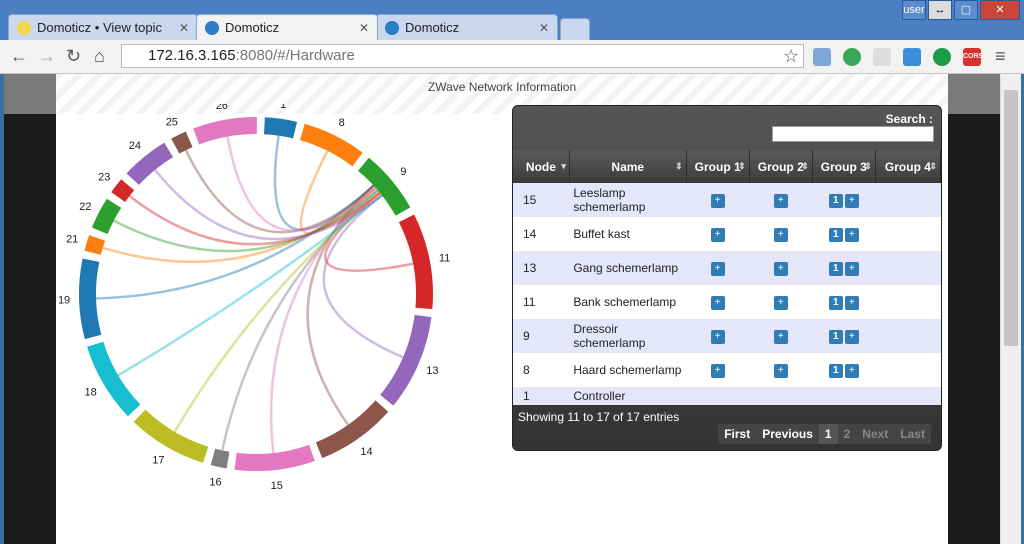 This screenshot has height=544, width=1024. Describe the element at coordinates (432, 27) in the screenshot. I see `tab-label: Domoticz` at that location.